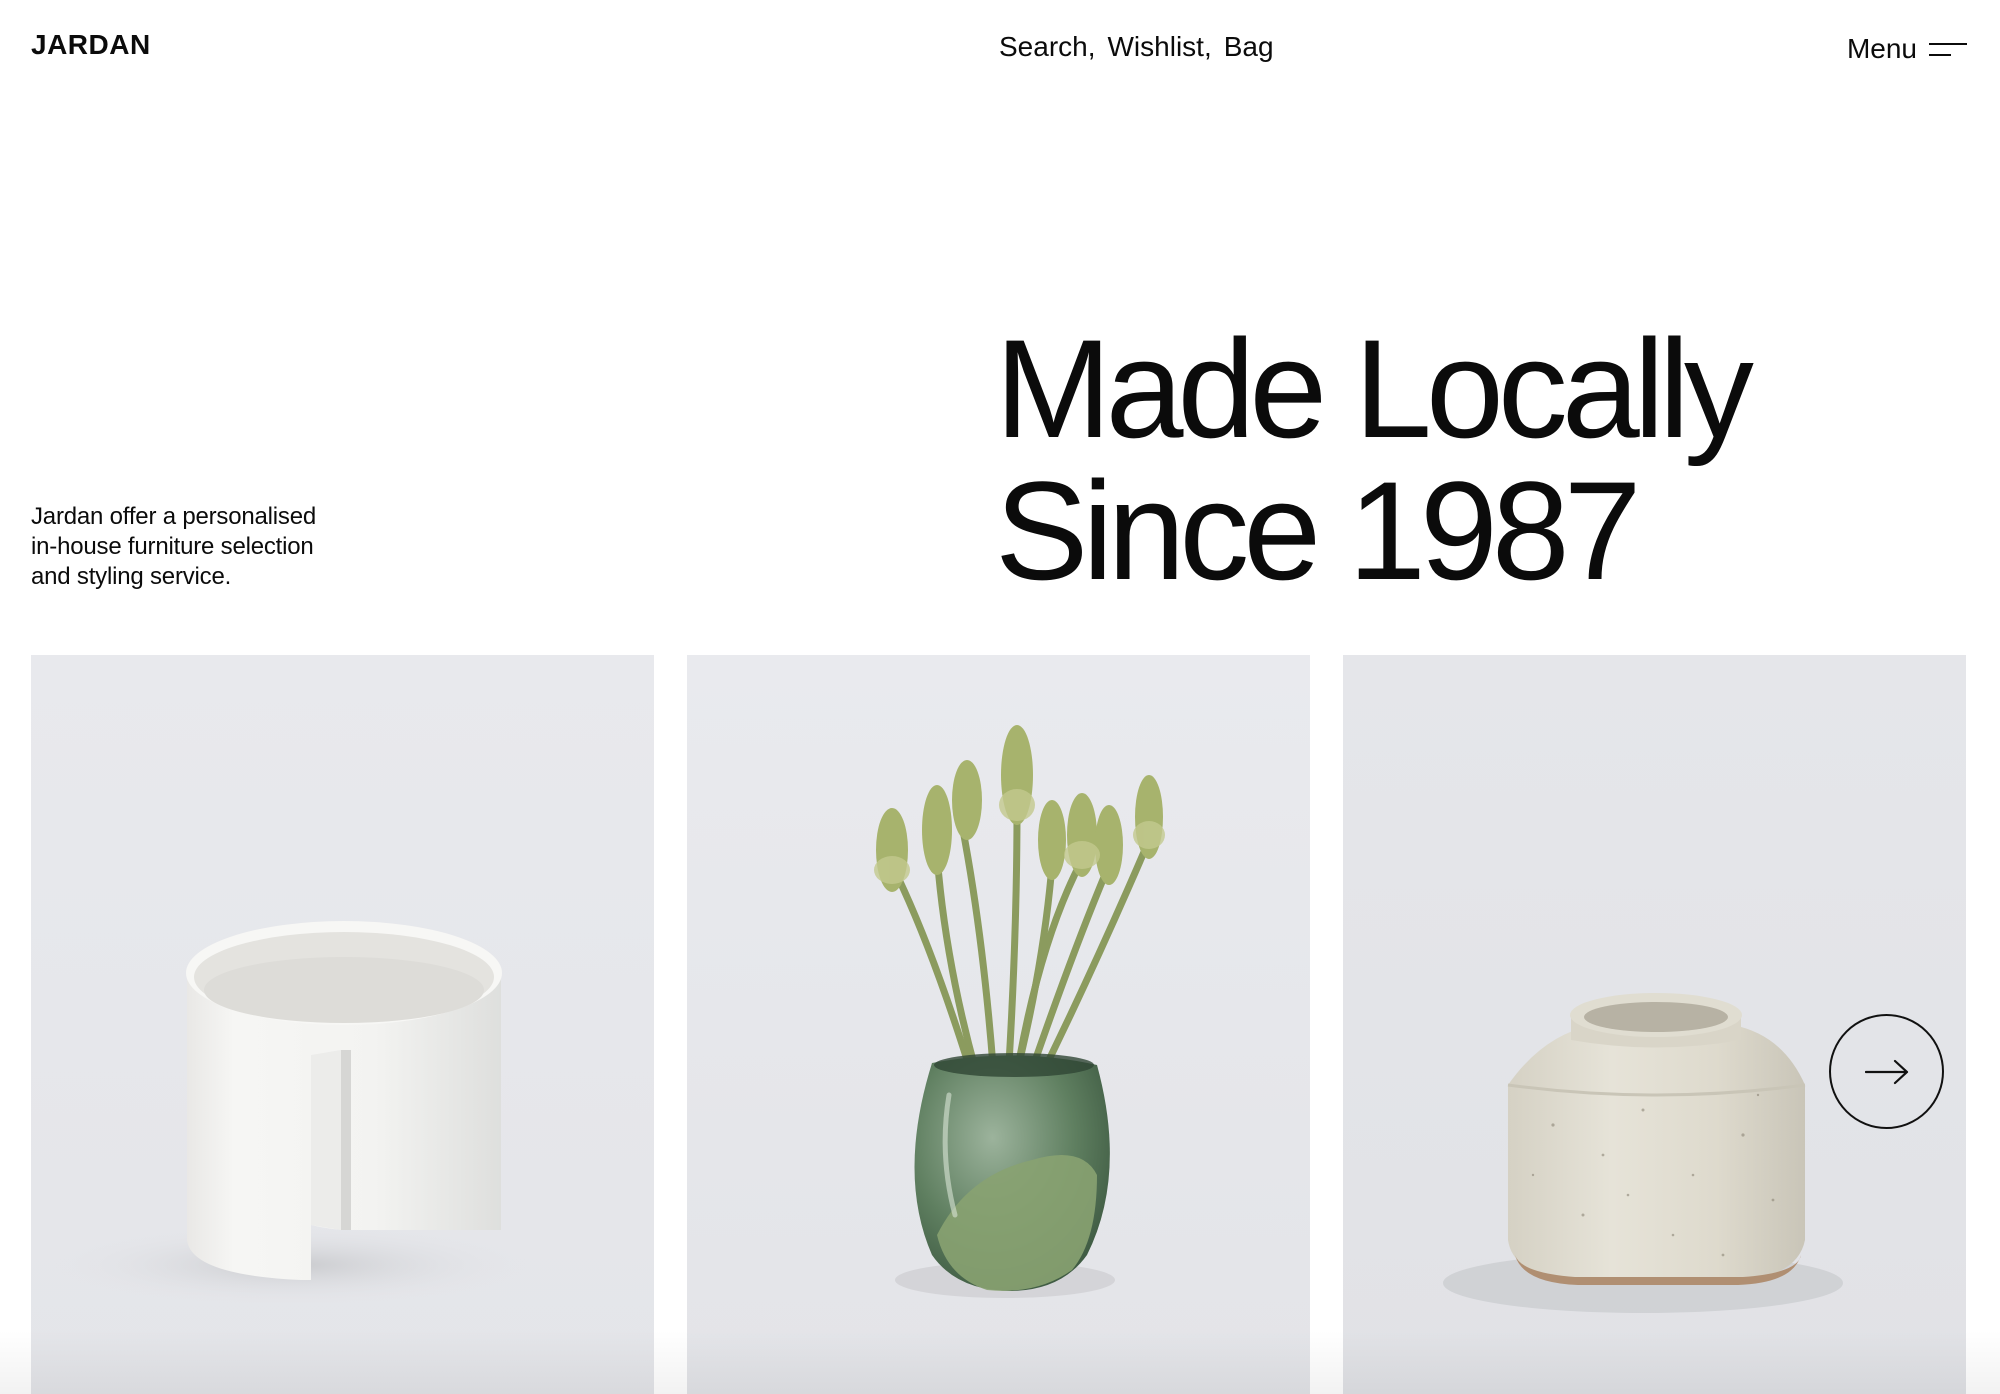 This screenshot has height=1394, width=2000. What do you see at coordinates (1160, 47) in the screenshot?
I see `wishlist-link: Wishlist,` at bounding box center [1160, 47].